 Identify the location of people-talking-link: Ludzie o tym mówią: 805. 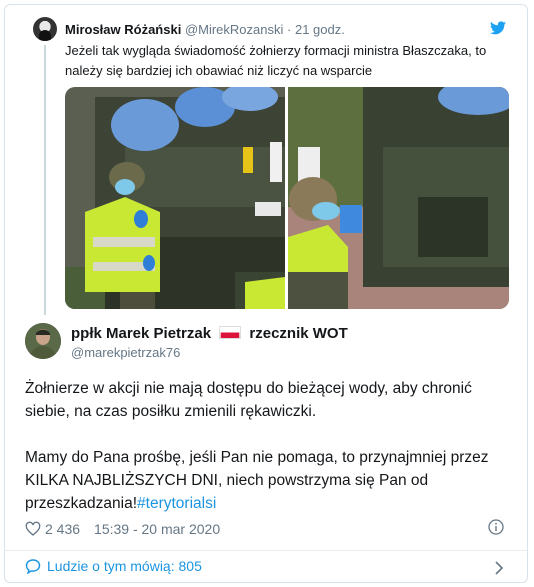
(113, 566).